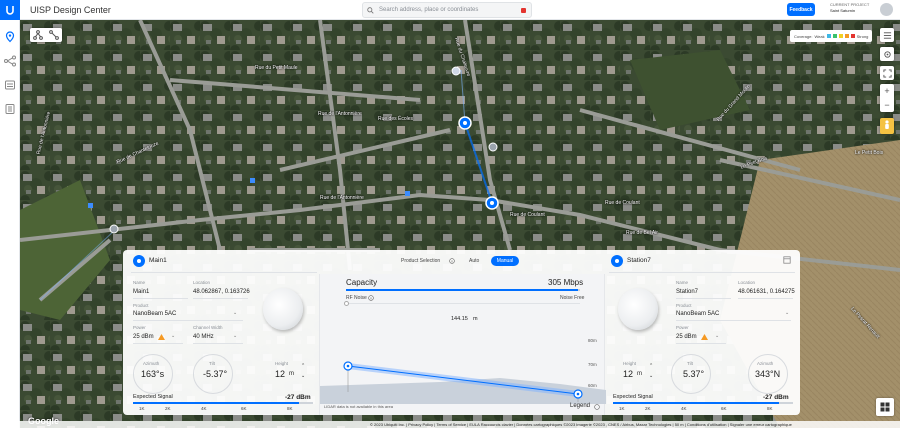 This screenshot has width=900, height=428. What do you see at coordinates (887, 73) in the screenshot?
I see `fullscreen-button` at bounding box center [887, 73].